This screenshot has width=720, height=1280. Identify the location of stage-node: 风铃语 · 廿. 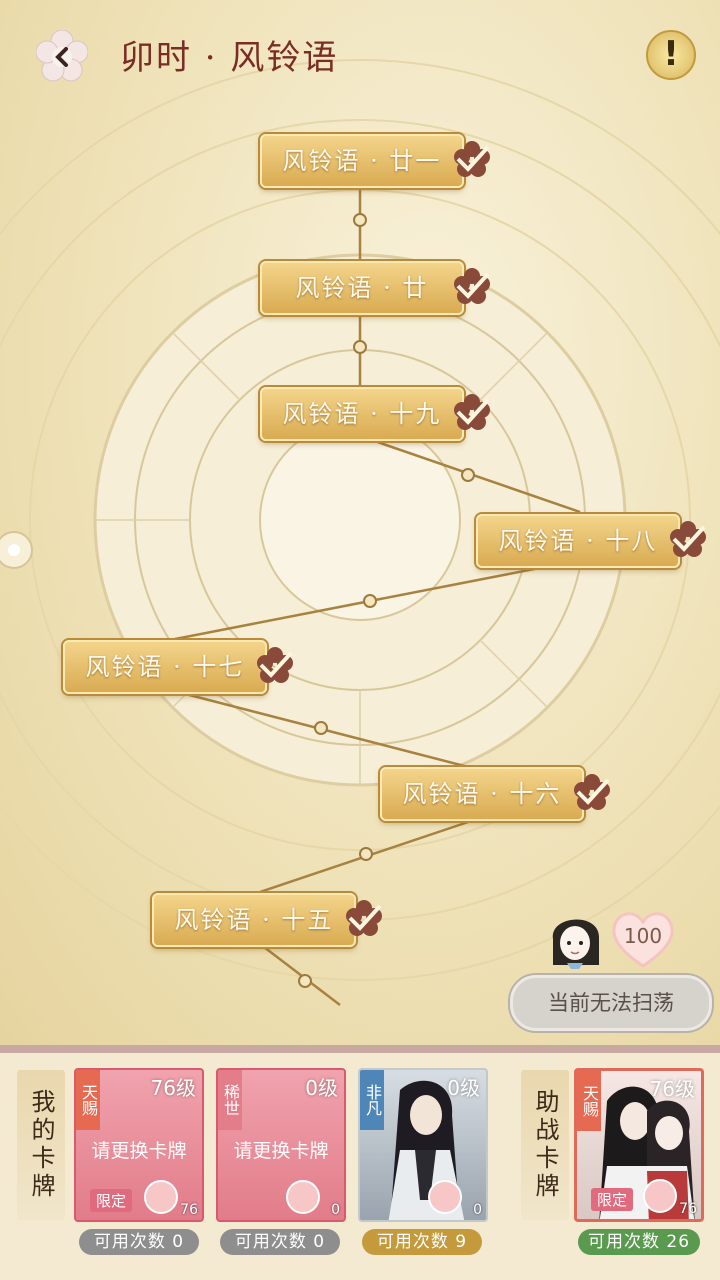
(362, 288).